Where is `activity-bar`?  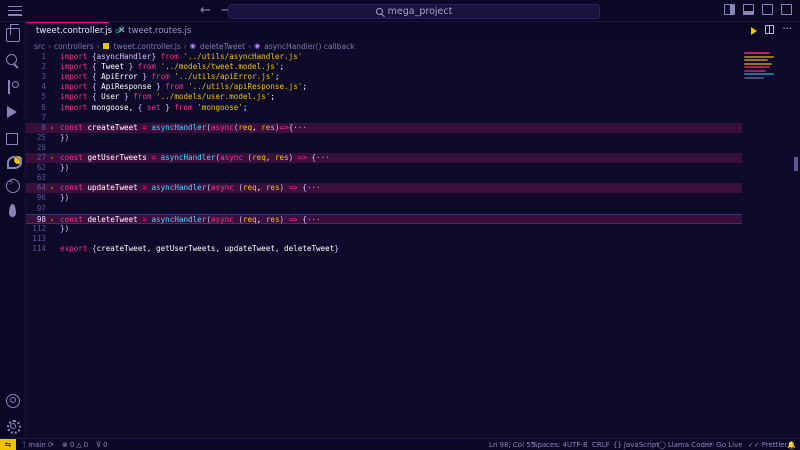 activity-bar is located at coordinates (13, 230).